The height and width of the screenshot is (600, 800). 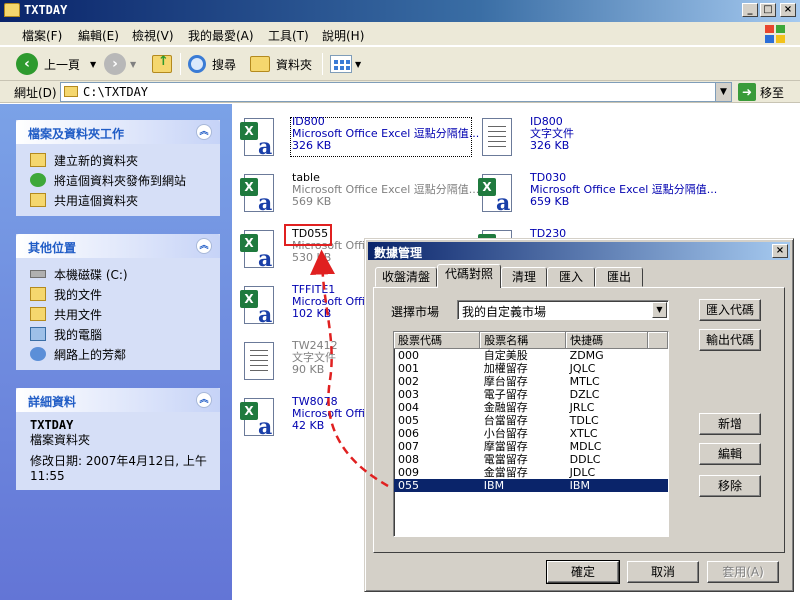 What do you see at coordinates (120, 64) in the screenshot?
I see `forward-button: › ▼` at bounding box center [120, 64].